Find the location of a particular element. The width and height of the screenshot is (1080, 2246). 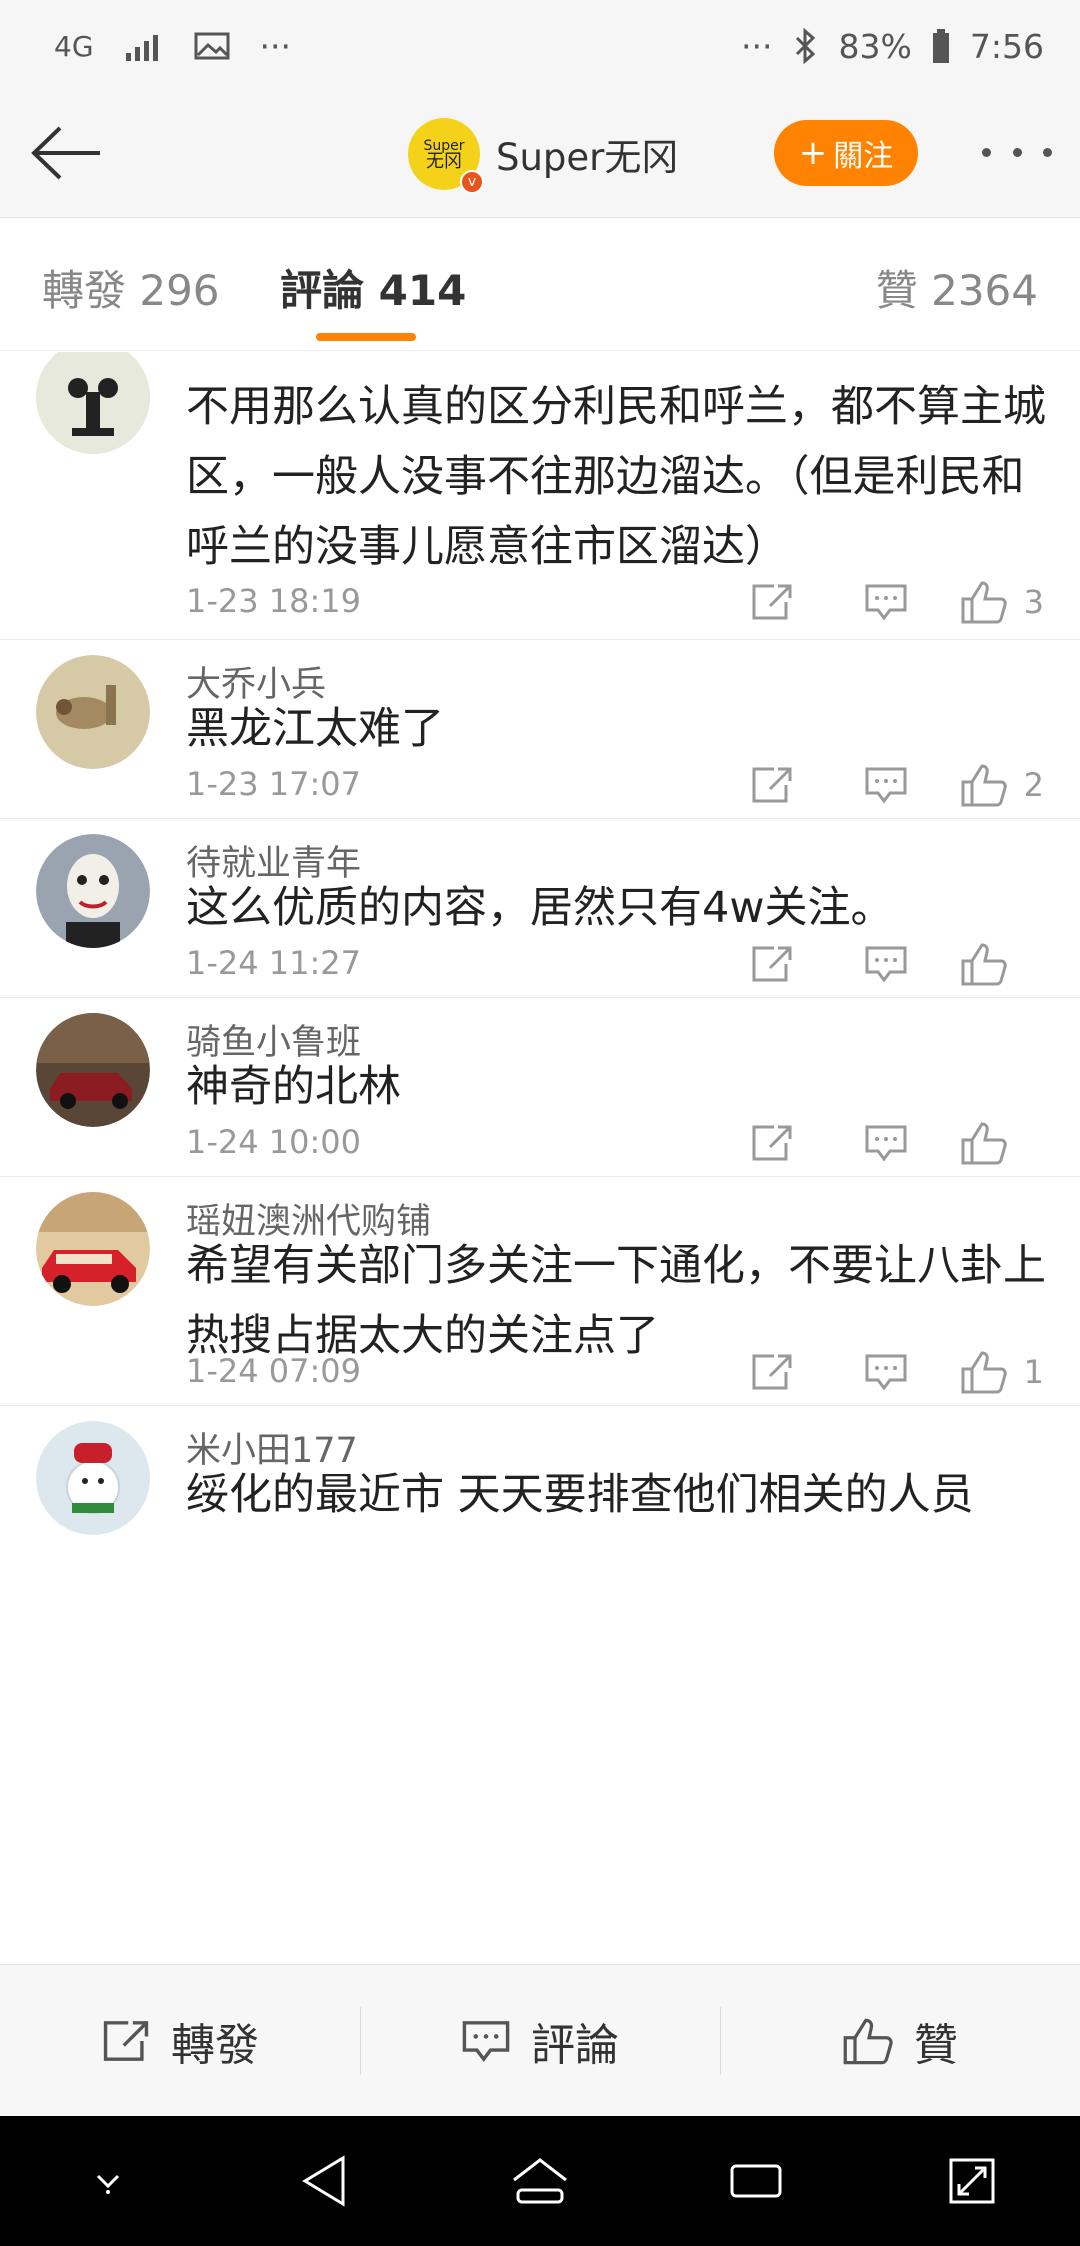

more-status: ··· is located at coordinates (757, 46).